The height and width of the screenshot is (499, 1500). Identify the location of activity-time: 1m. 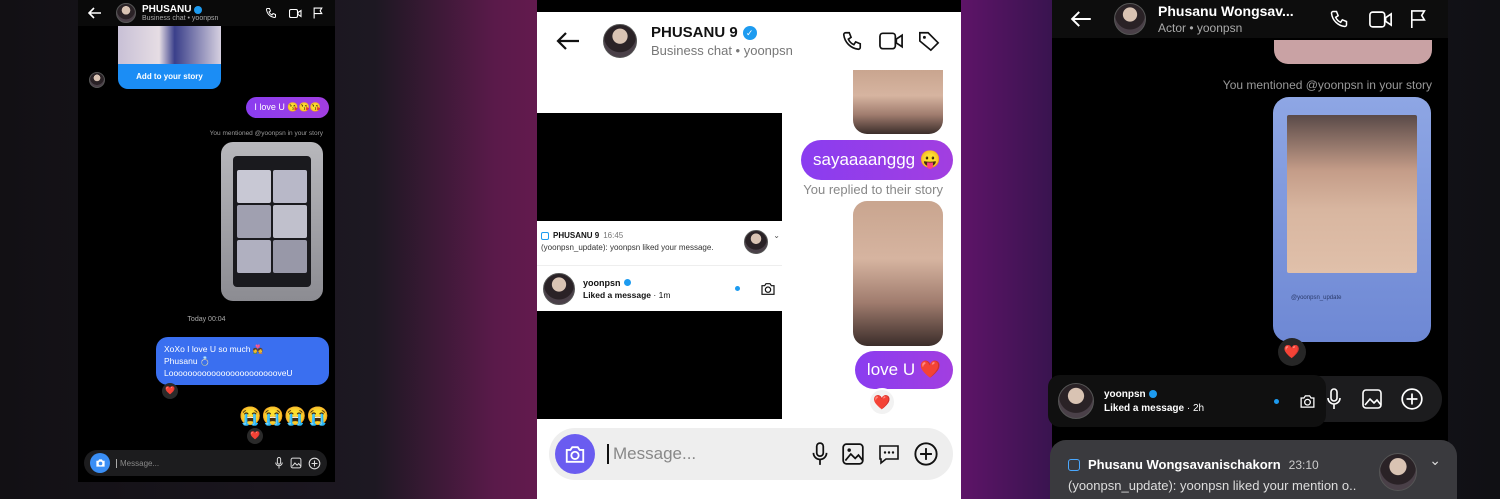
(664, 294).